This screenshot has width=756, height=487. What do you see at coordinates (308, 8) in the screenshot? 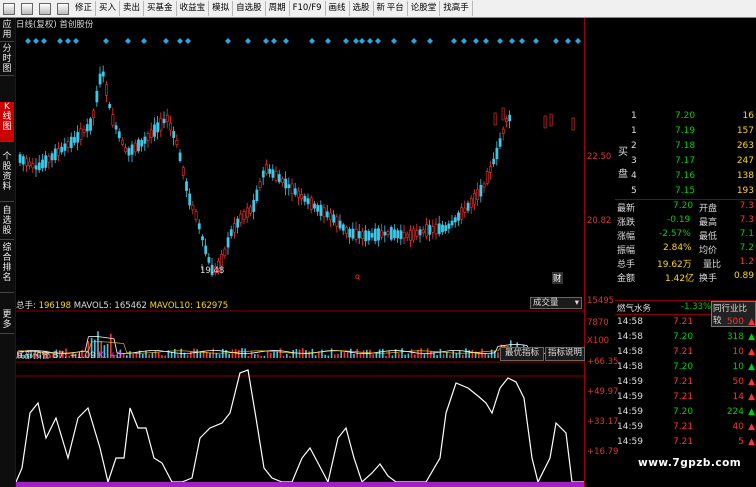
I see `toolbar-f10-button: F10/F9` at bounding box center [308, 8].